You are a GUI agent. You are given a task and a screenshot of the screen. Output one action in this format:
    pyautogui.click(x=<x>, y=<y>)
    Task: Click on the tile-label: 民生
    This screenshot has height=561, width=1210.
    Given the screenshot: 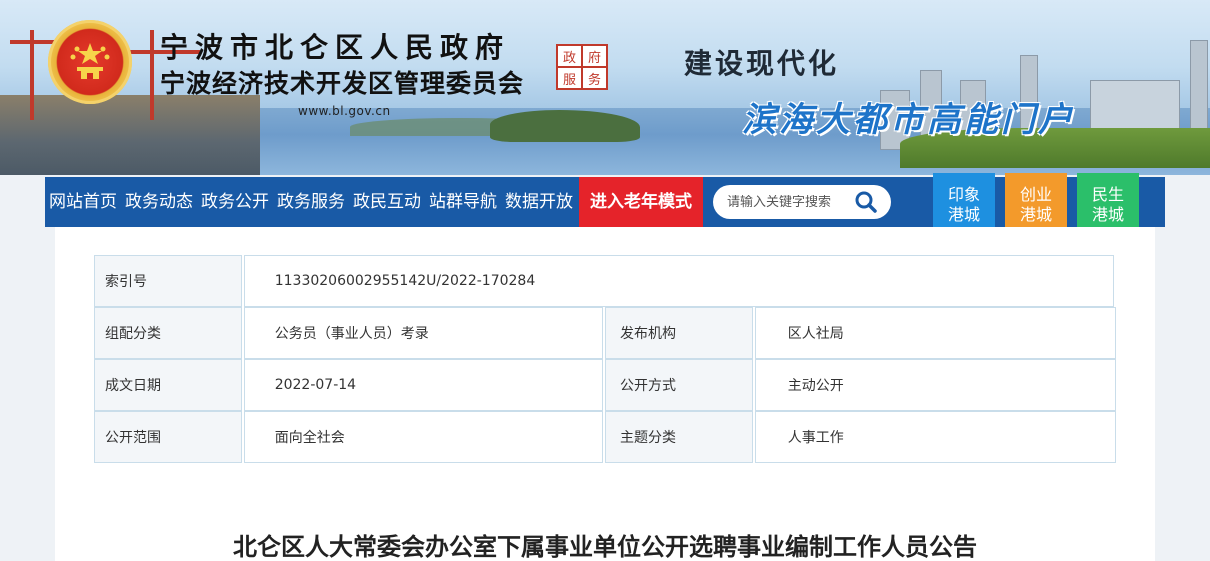 What is the action you would take?
    pyautogui.click(x=1107, y=194)
    